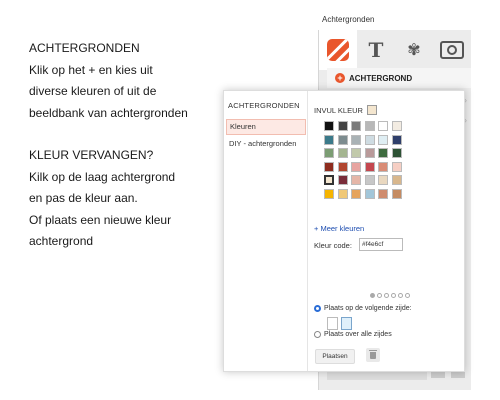 The width and height of the screenshot is (500, 400). Describe the element at coordinates (381, 244) in the screenshot. I see `color-code-input: #f4e6cf` at that location.